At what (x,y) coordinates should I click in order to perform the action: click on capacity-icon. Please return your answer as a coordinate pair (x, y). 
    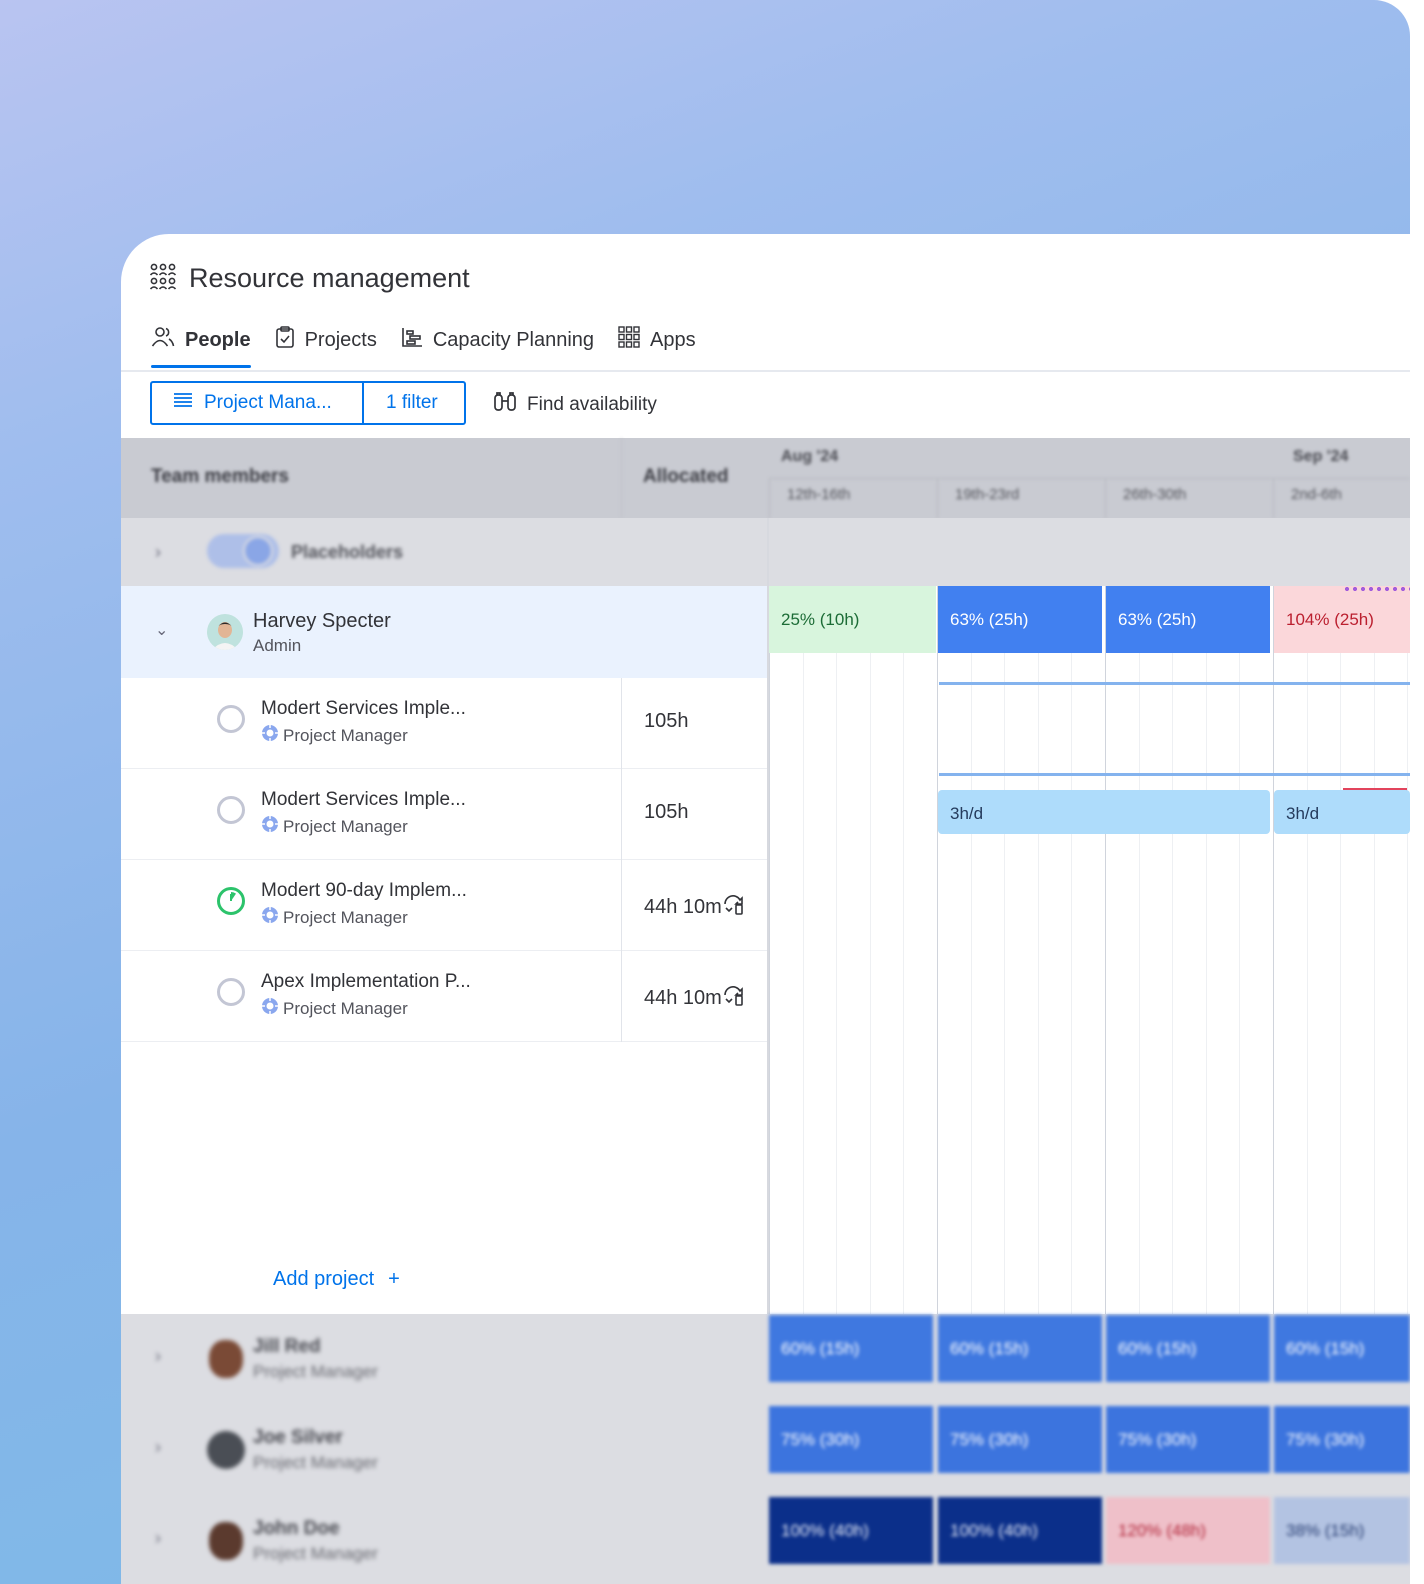
    Looking at the image, I should click on (412, 340).